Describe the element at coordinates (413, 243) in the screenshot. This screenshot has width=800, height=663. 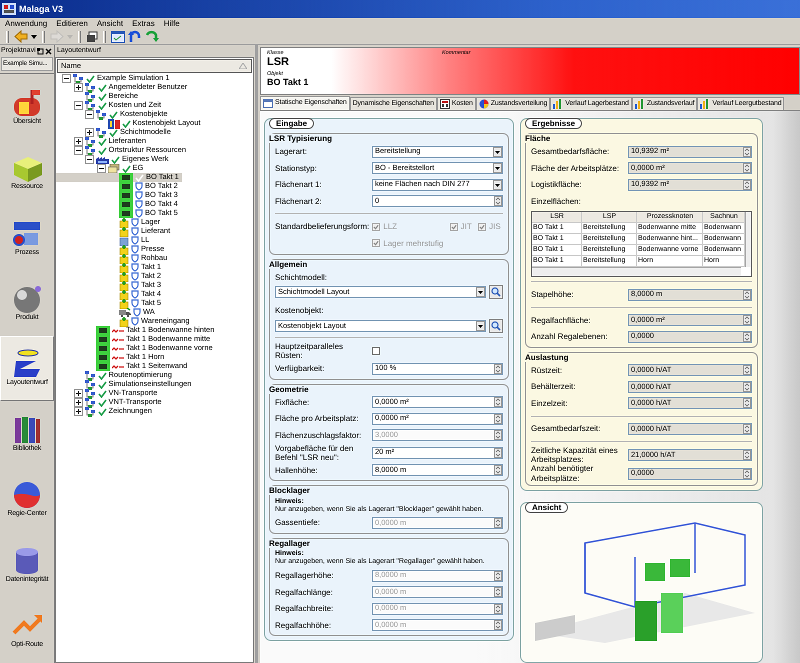
I see `checkbox-label: Lager mehrstufig` at that location.